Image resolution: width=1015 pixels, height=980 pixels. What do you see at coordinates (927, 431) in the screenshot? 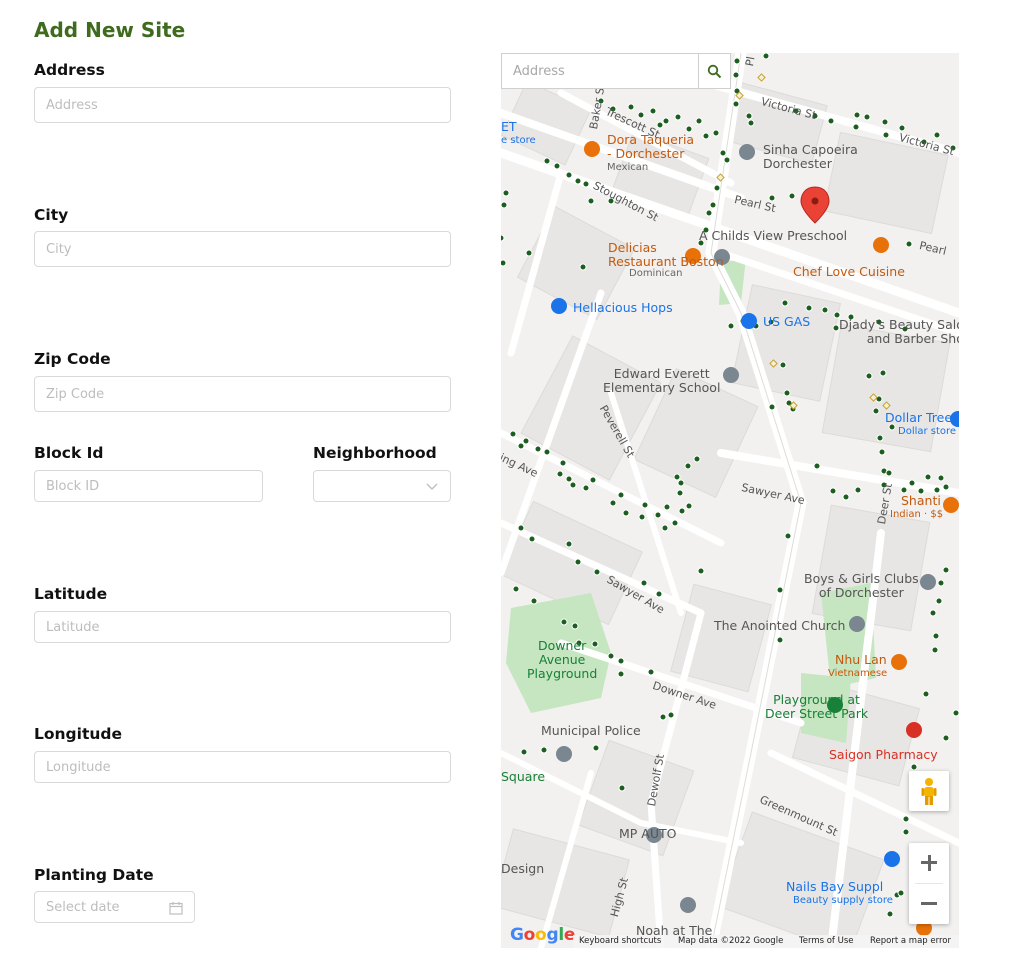
I see `poi-dollar-sub: Dollar store` at bounding box center [927, 431].